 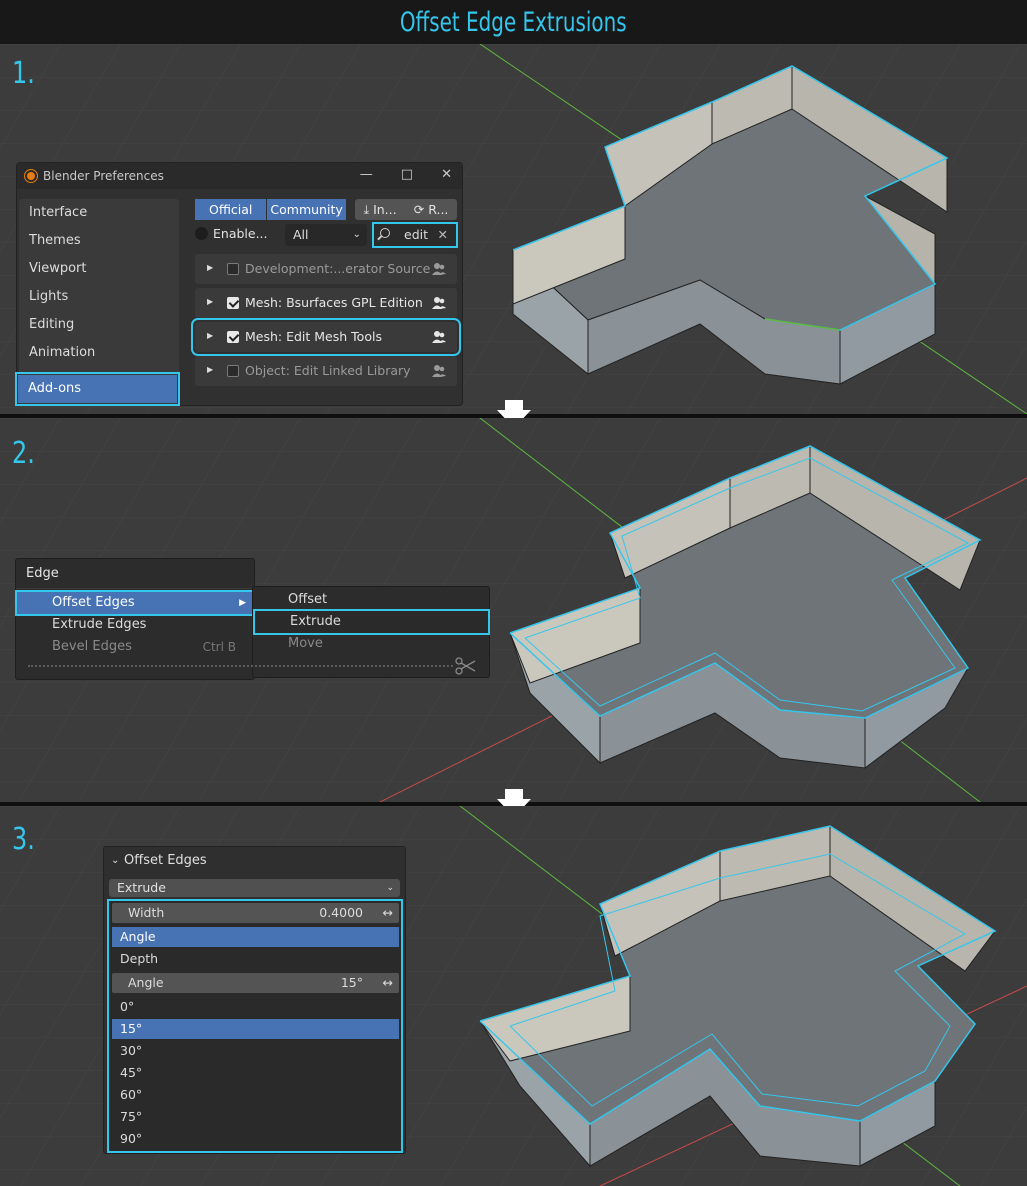 I want to click on submenu-item-offset: Offset, so click(x=371, y=600).